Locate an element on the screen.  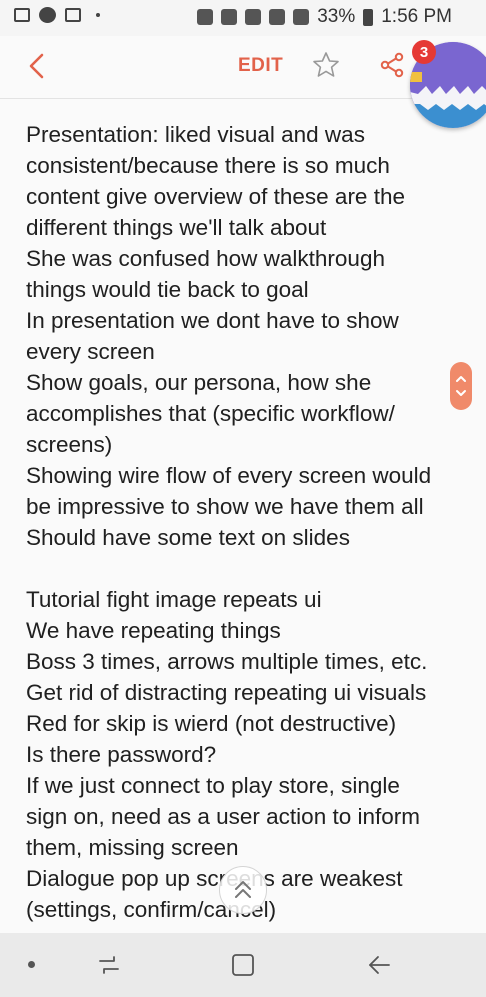
note-line is located at coordinates (246, 568).